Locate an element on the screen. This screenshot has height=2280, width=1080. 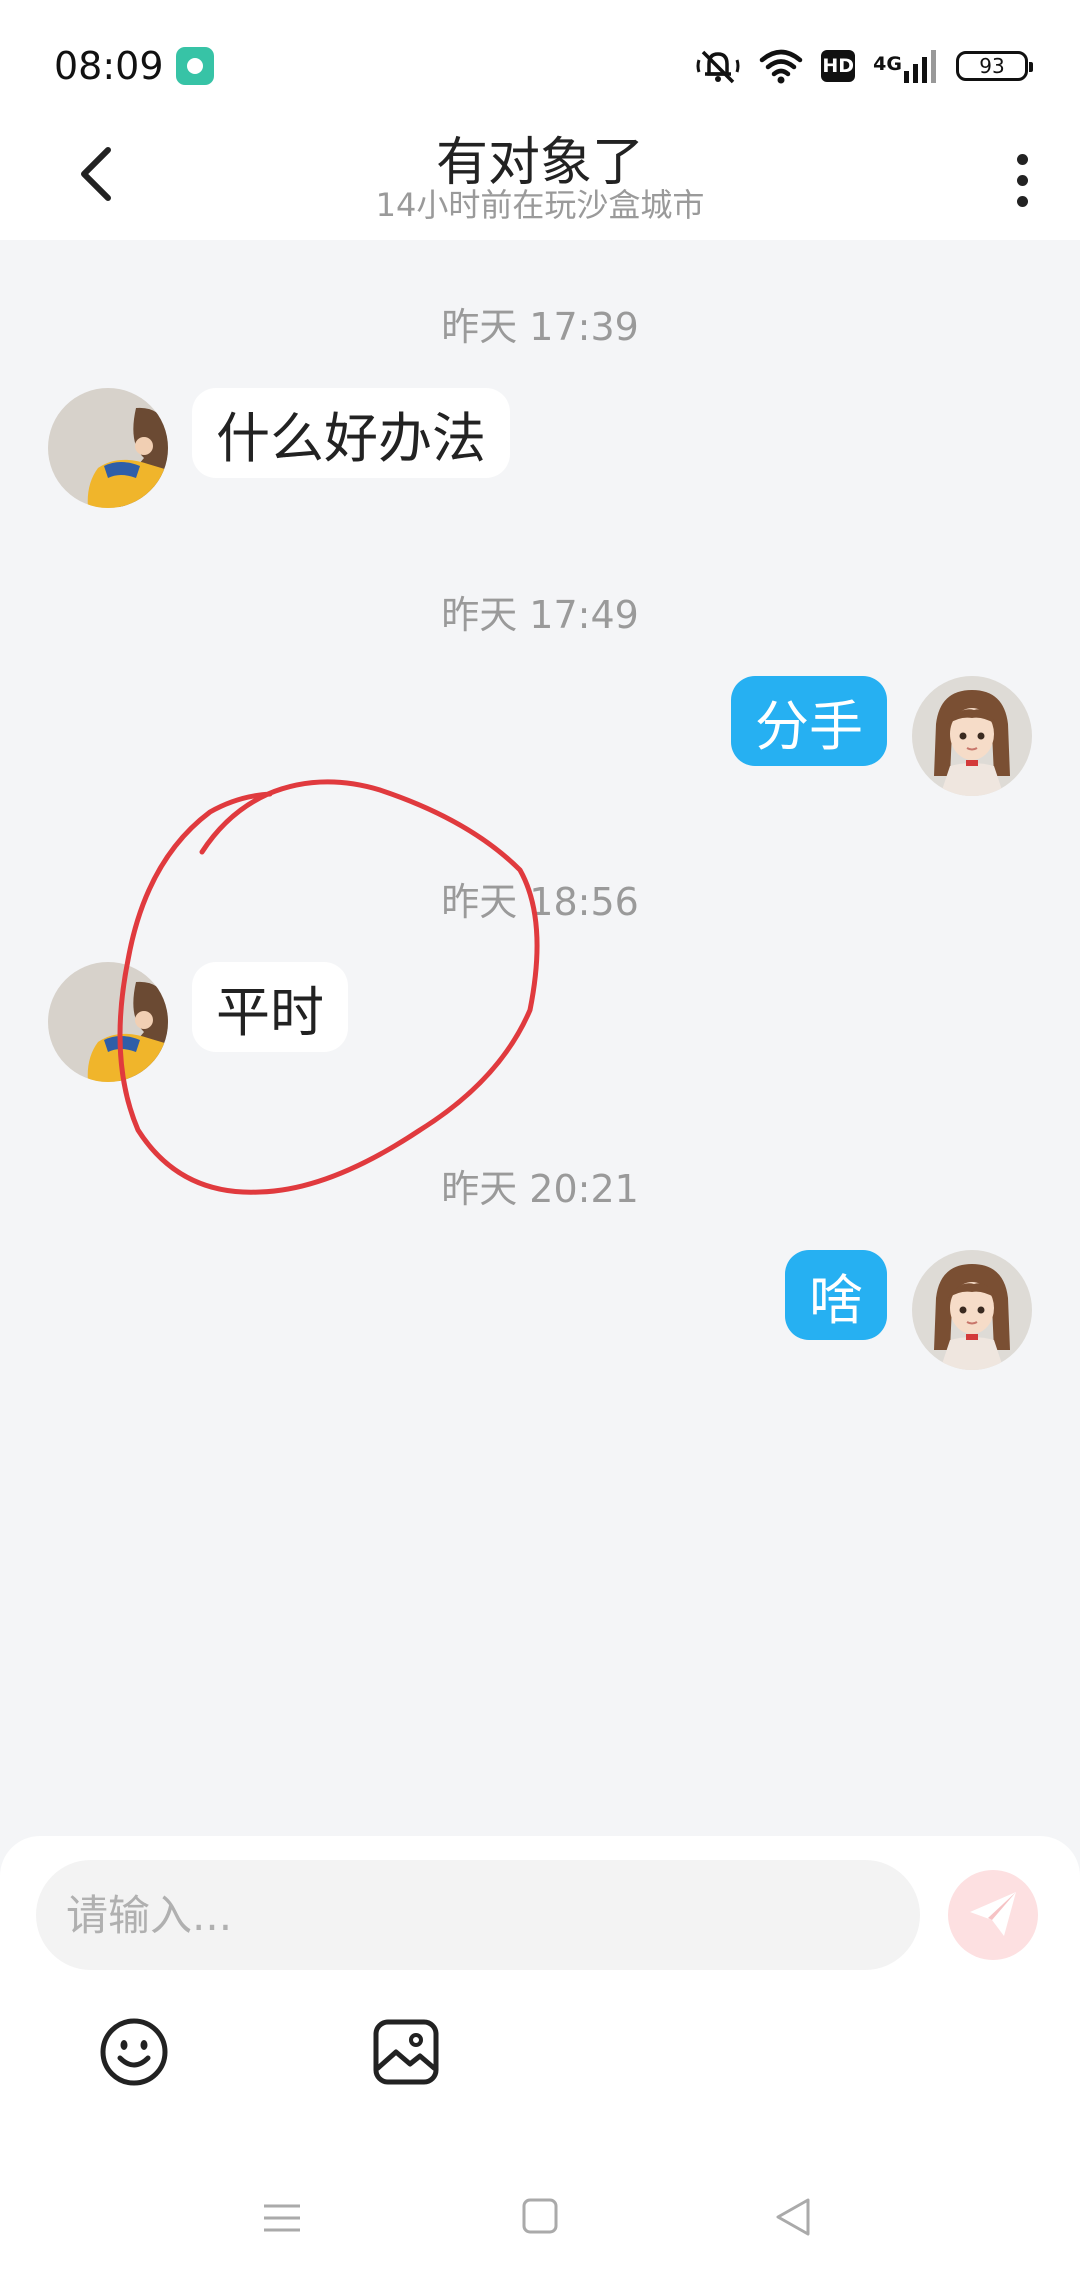
chat-subtitle: 14小时前在玩沙盒城市 is located at coordinates (540, 205).